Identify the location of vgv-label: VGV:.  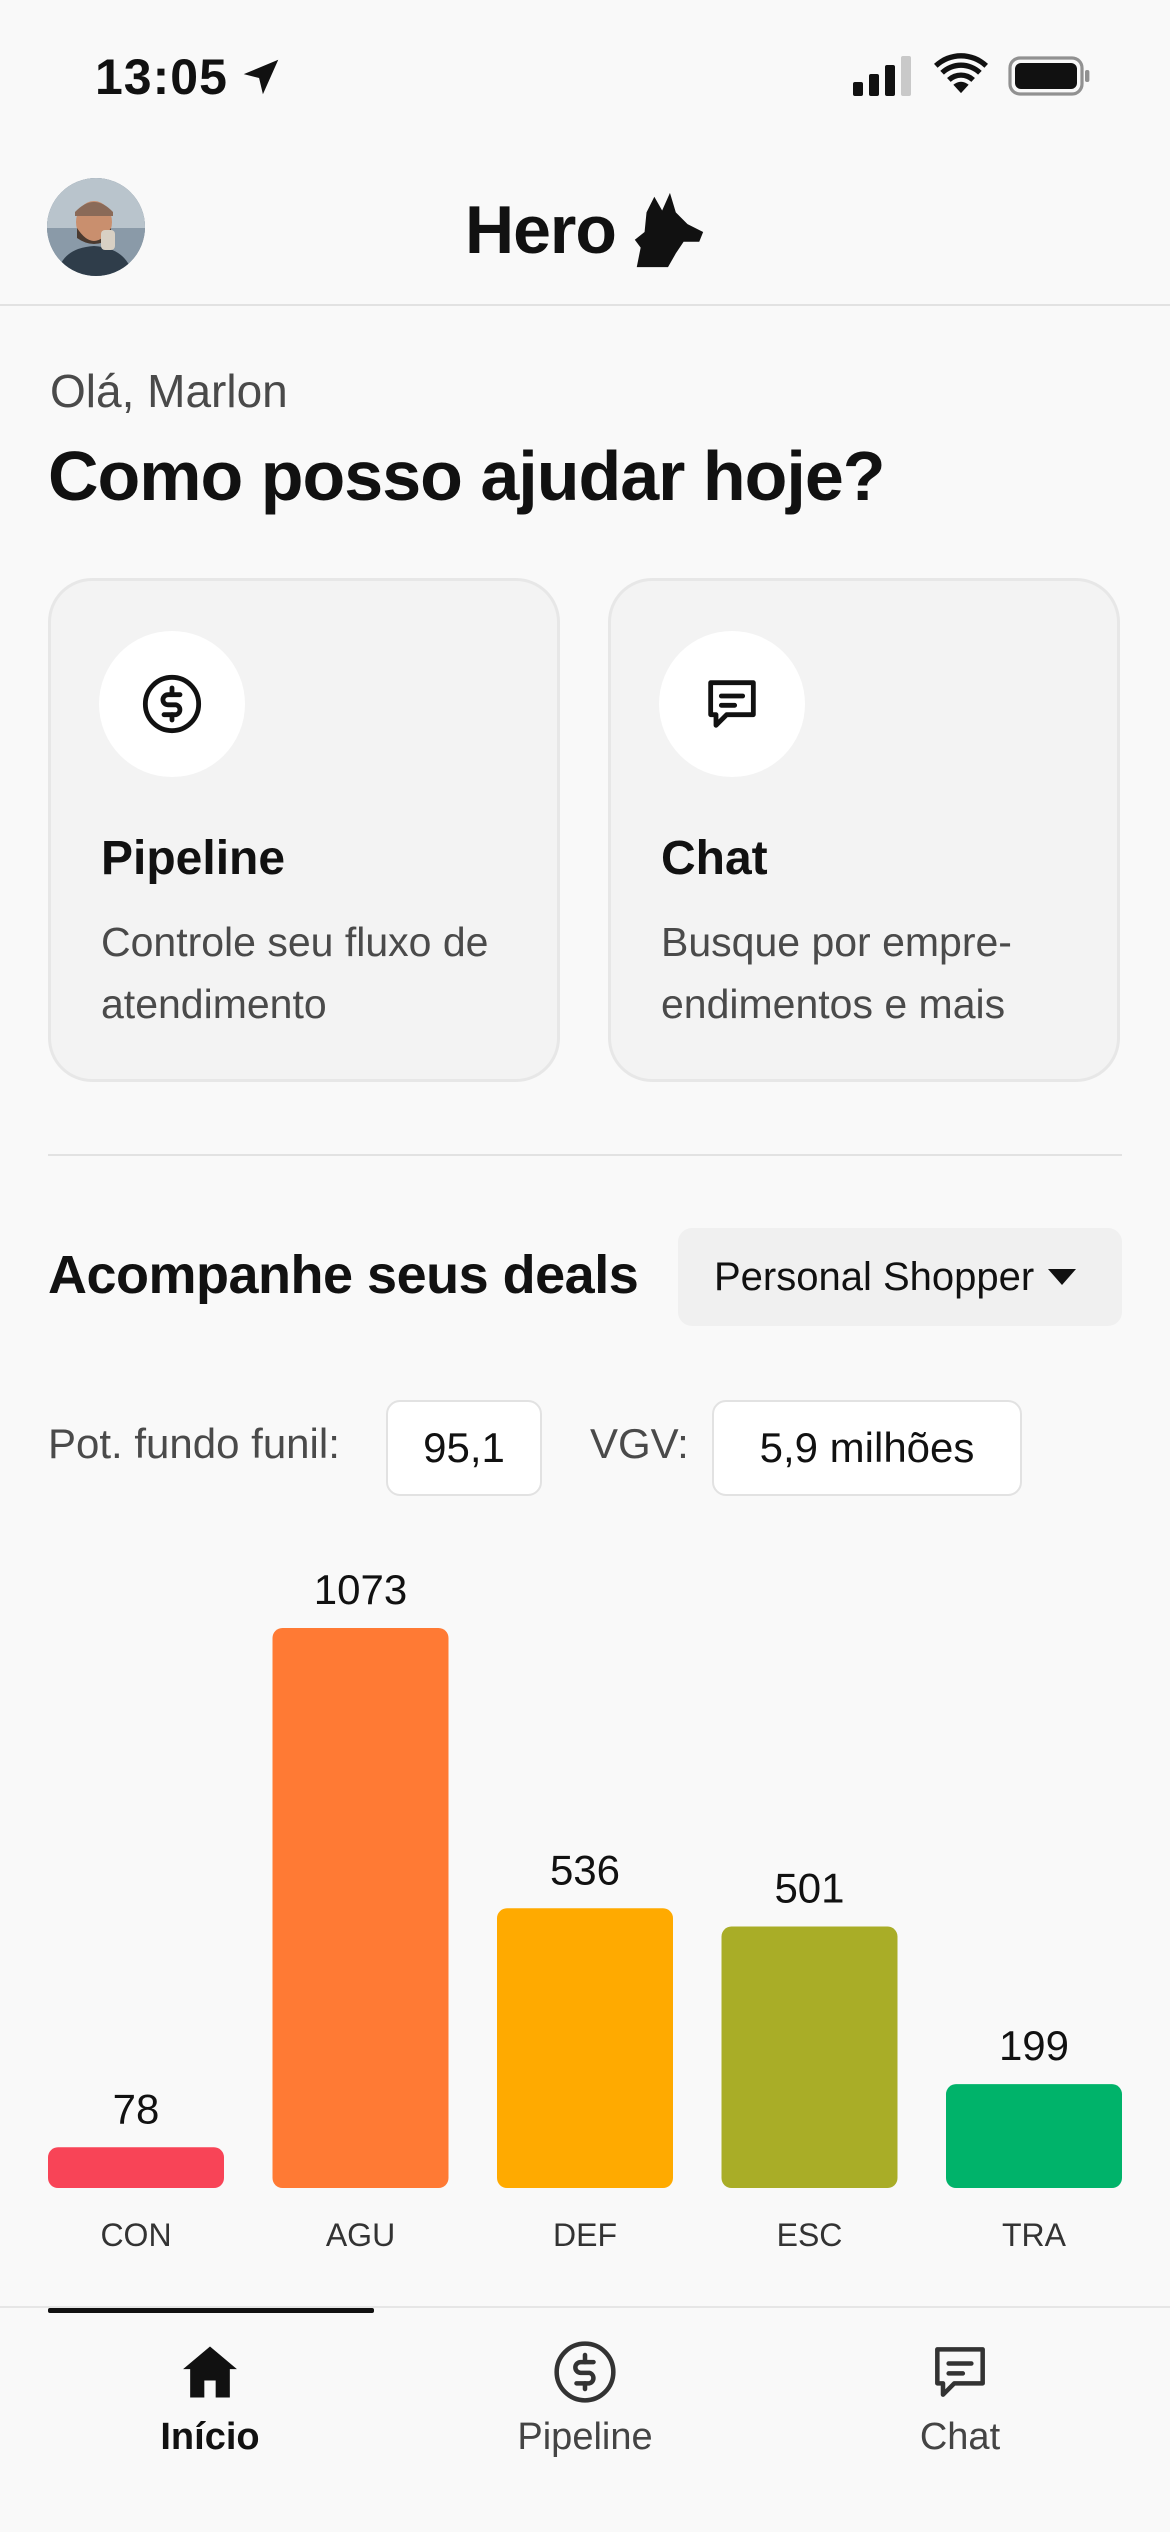
(639, 1443).